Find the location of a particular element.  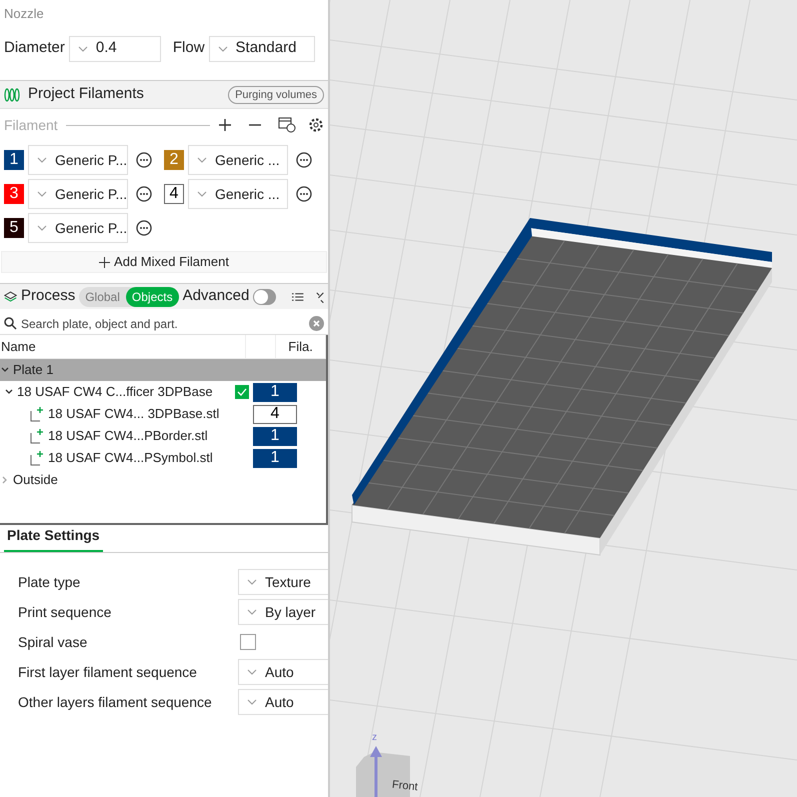

tree-item-label: 18 USAF CW4...PSymbol.stl is located at coordinates (130, 458).